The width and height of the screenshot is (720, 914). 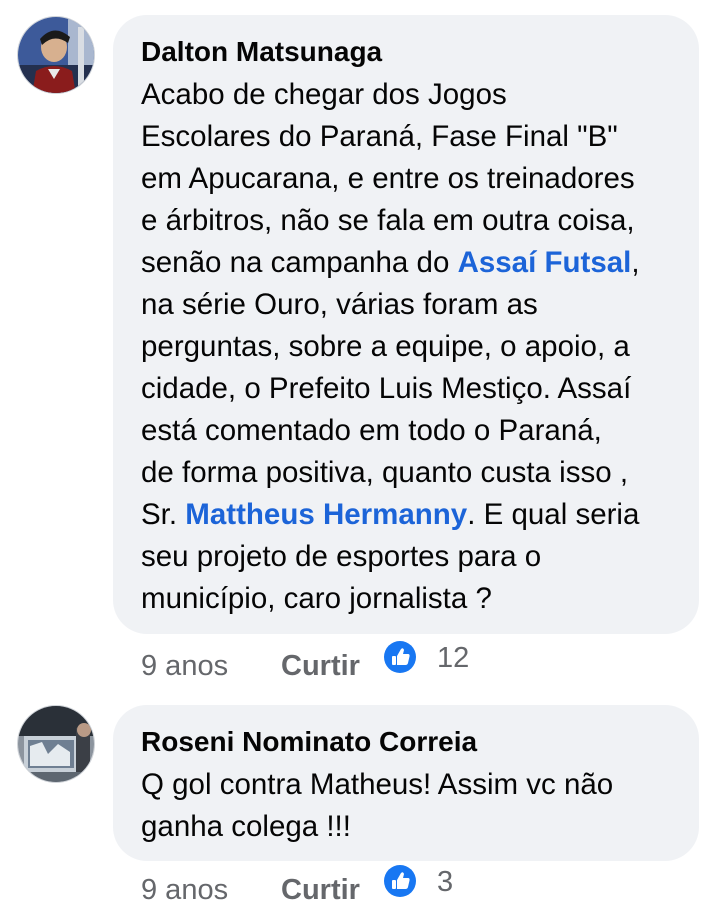 What do you see at coordinates (246, 826) in the screenshot?
I see `text-line: ganha colega !!!` at bounding box center [246, 826].